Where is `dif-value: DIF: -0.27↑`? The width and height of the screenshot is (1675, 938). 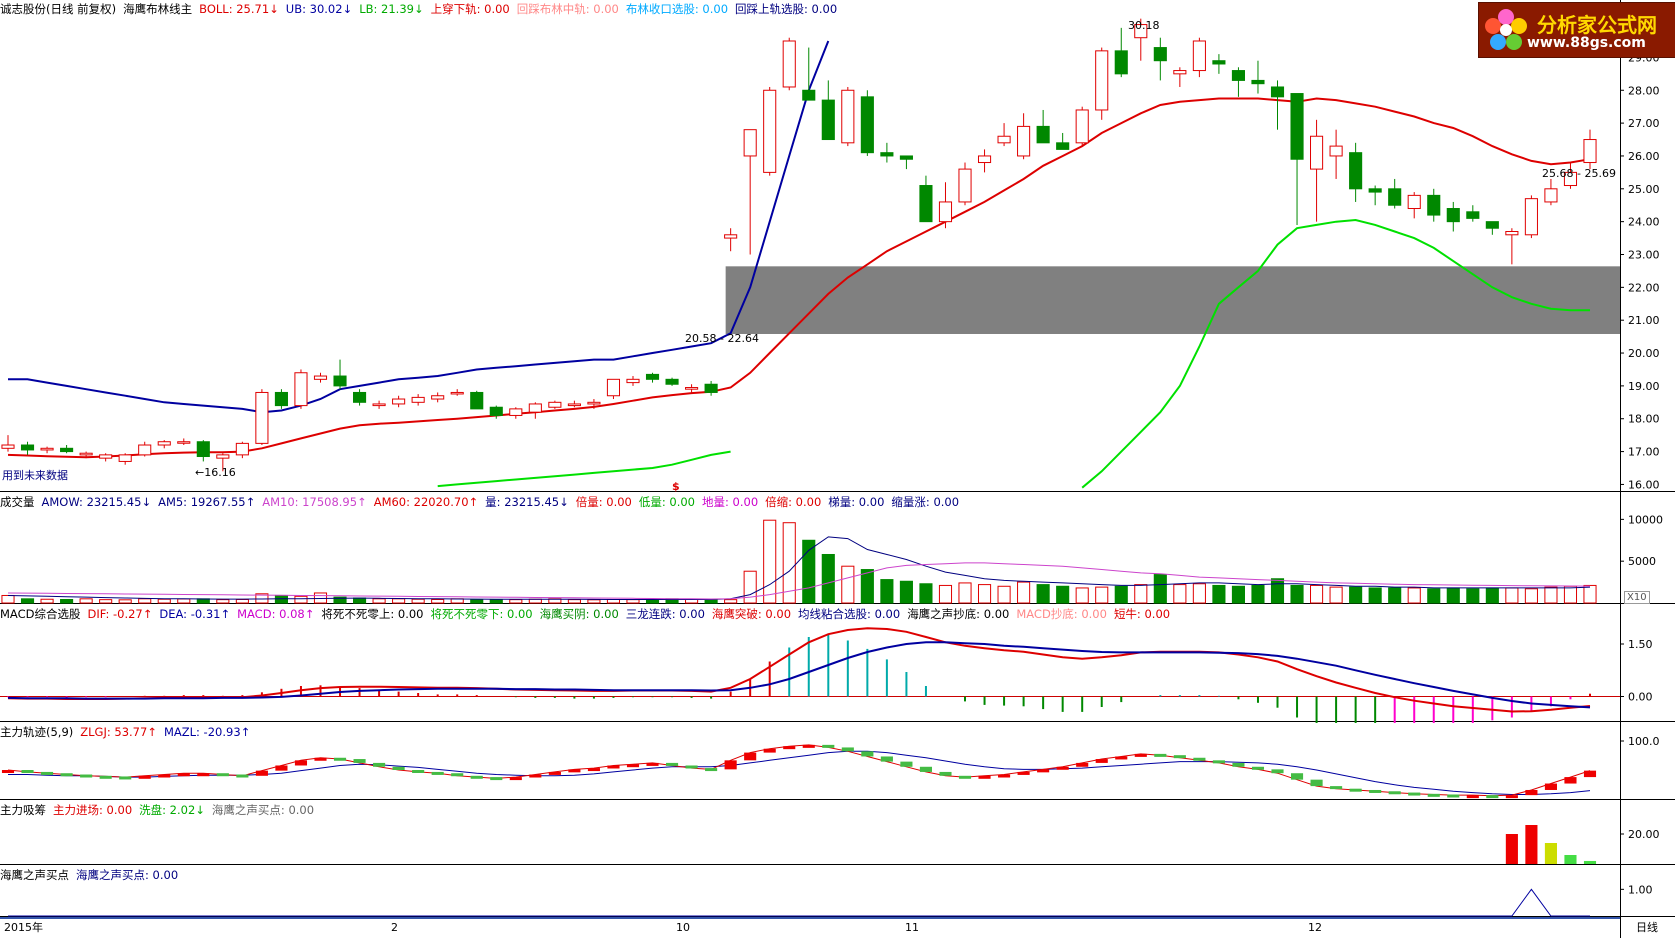 dif-value: DIF: -0.27↑ is located at coordinates (120, 614).